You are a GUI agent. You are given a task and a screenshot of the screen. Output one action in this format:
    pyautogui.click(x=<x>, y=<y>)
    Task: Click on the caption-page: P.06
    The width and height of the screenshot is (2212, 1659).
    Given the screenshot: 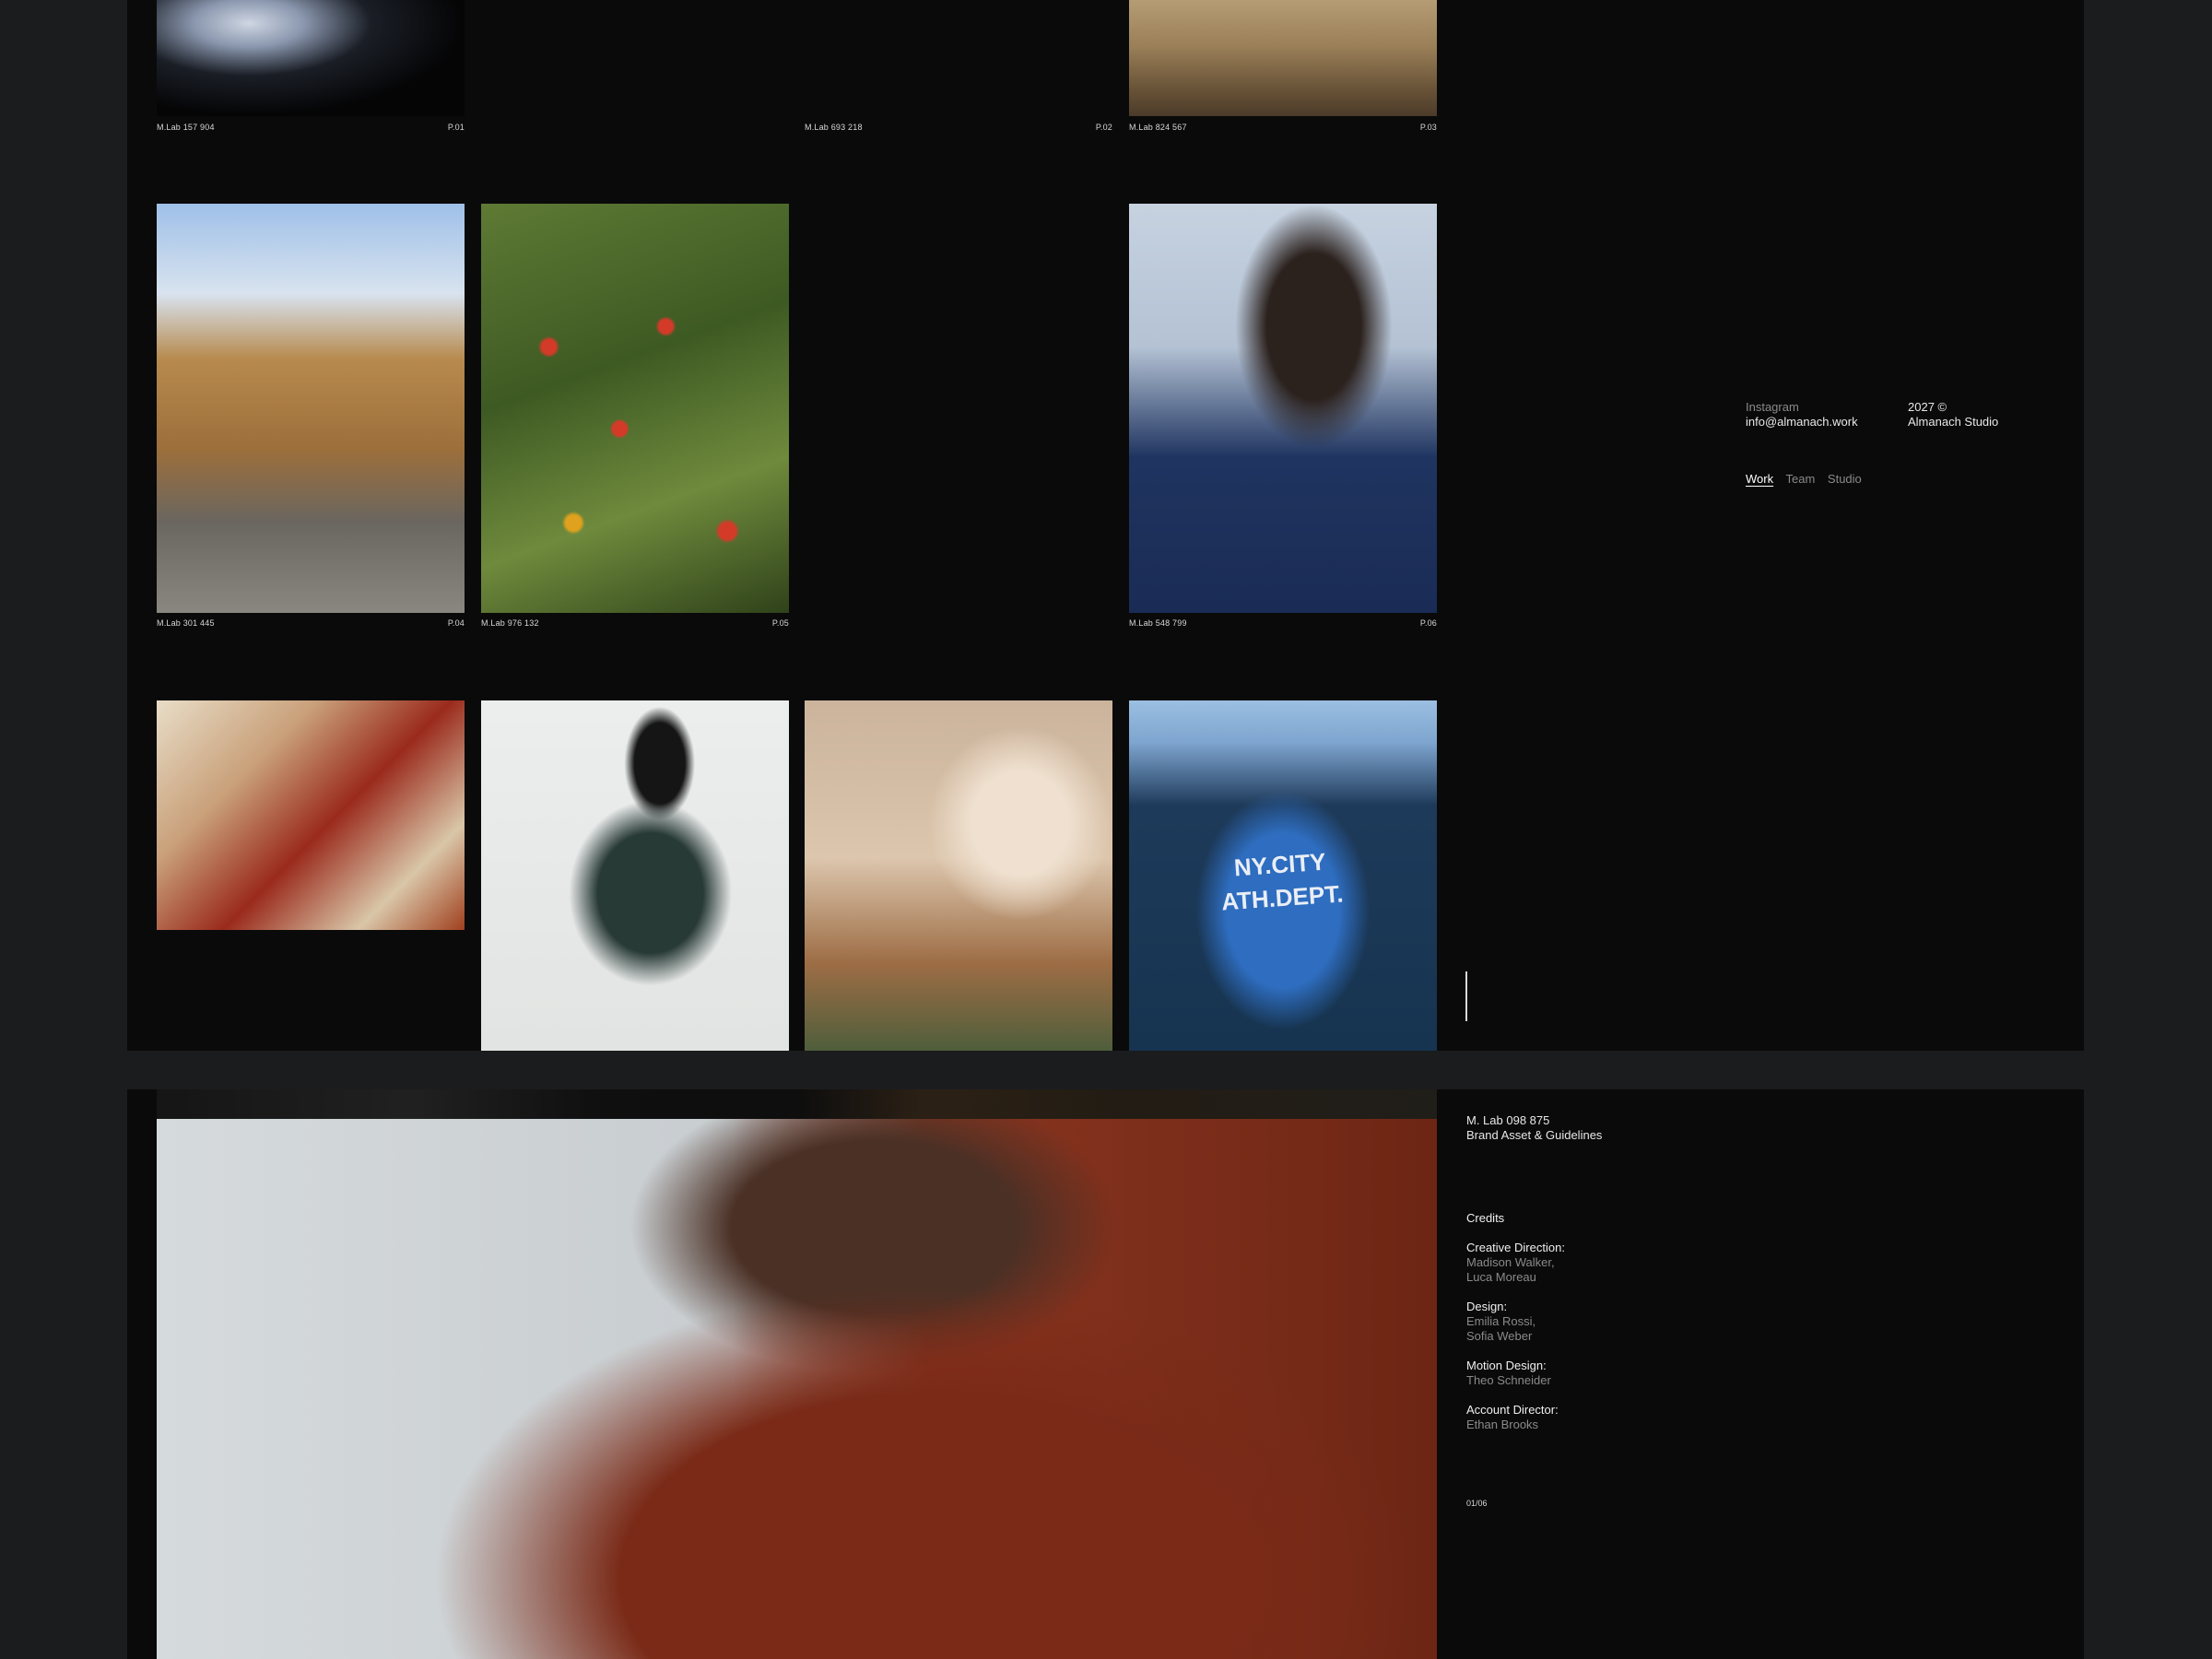 What is the action you would take?
    pyautogui.click(x=1428, y=623)
    